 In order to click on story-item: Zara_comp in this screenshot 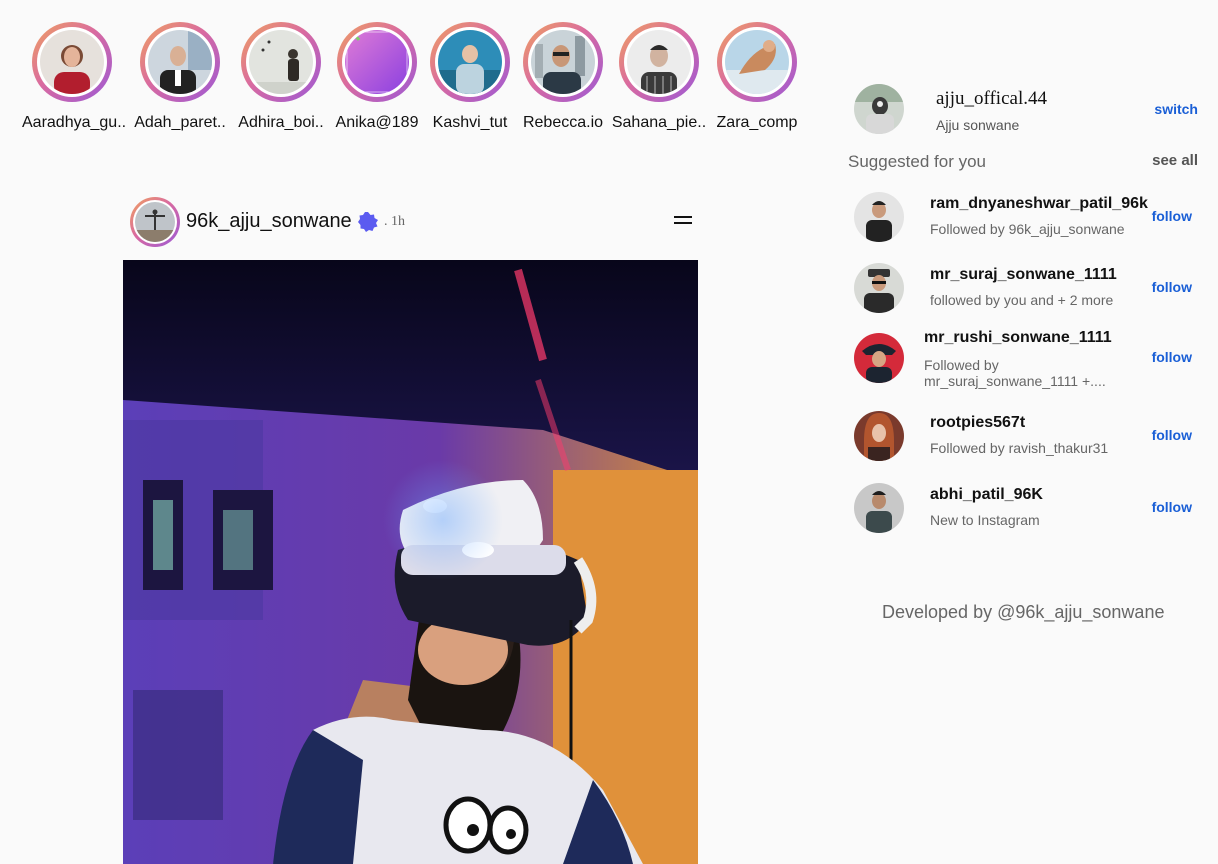, I will do `click(757, 77)`.